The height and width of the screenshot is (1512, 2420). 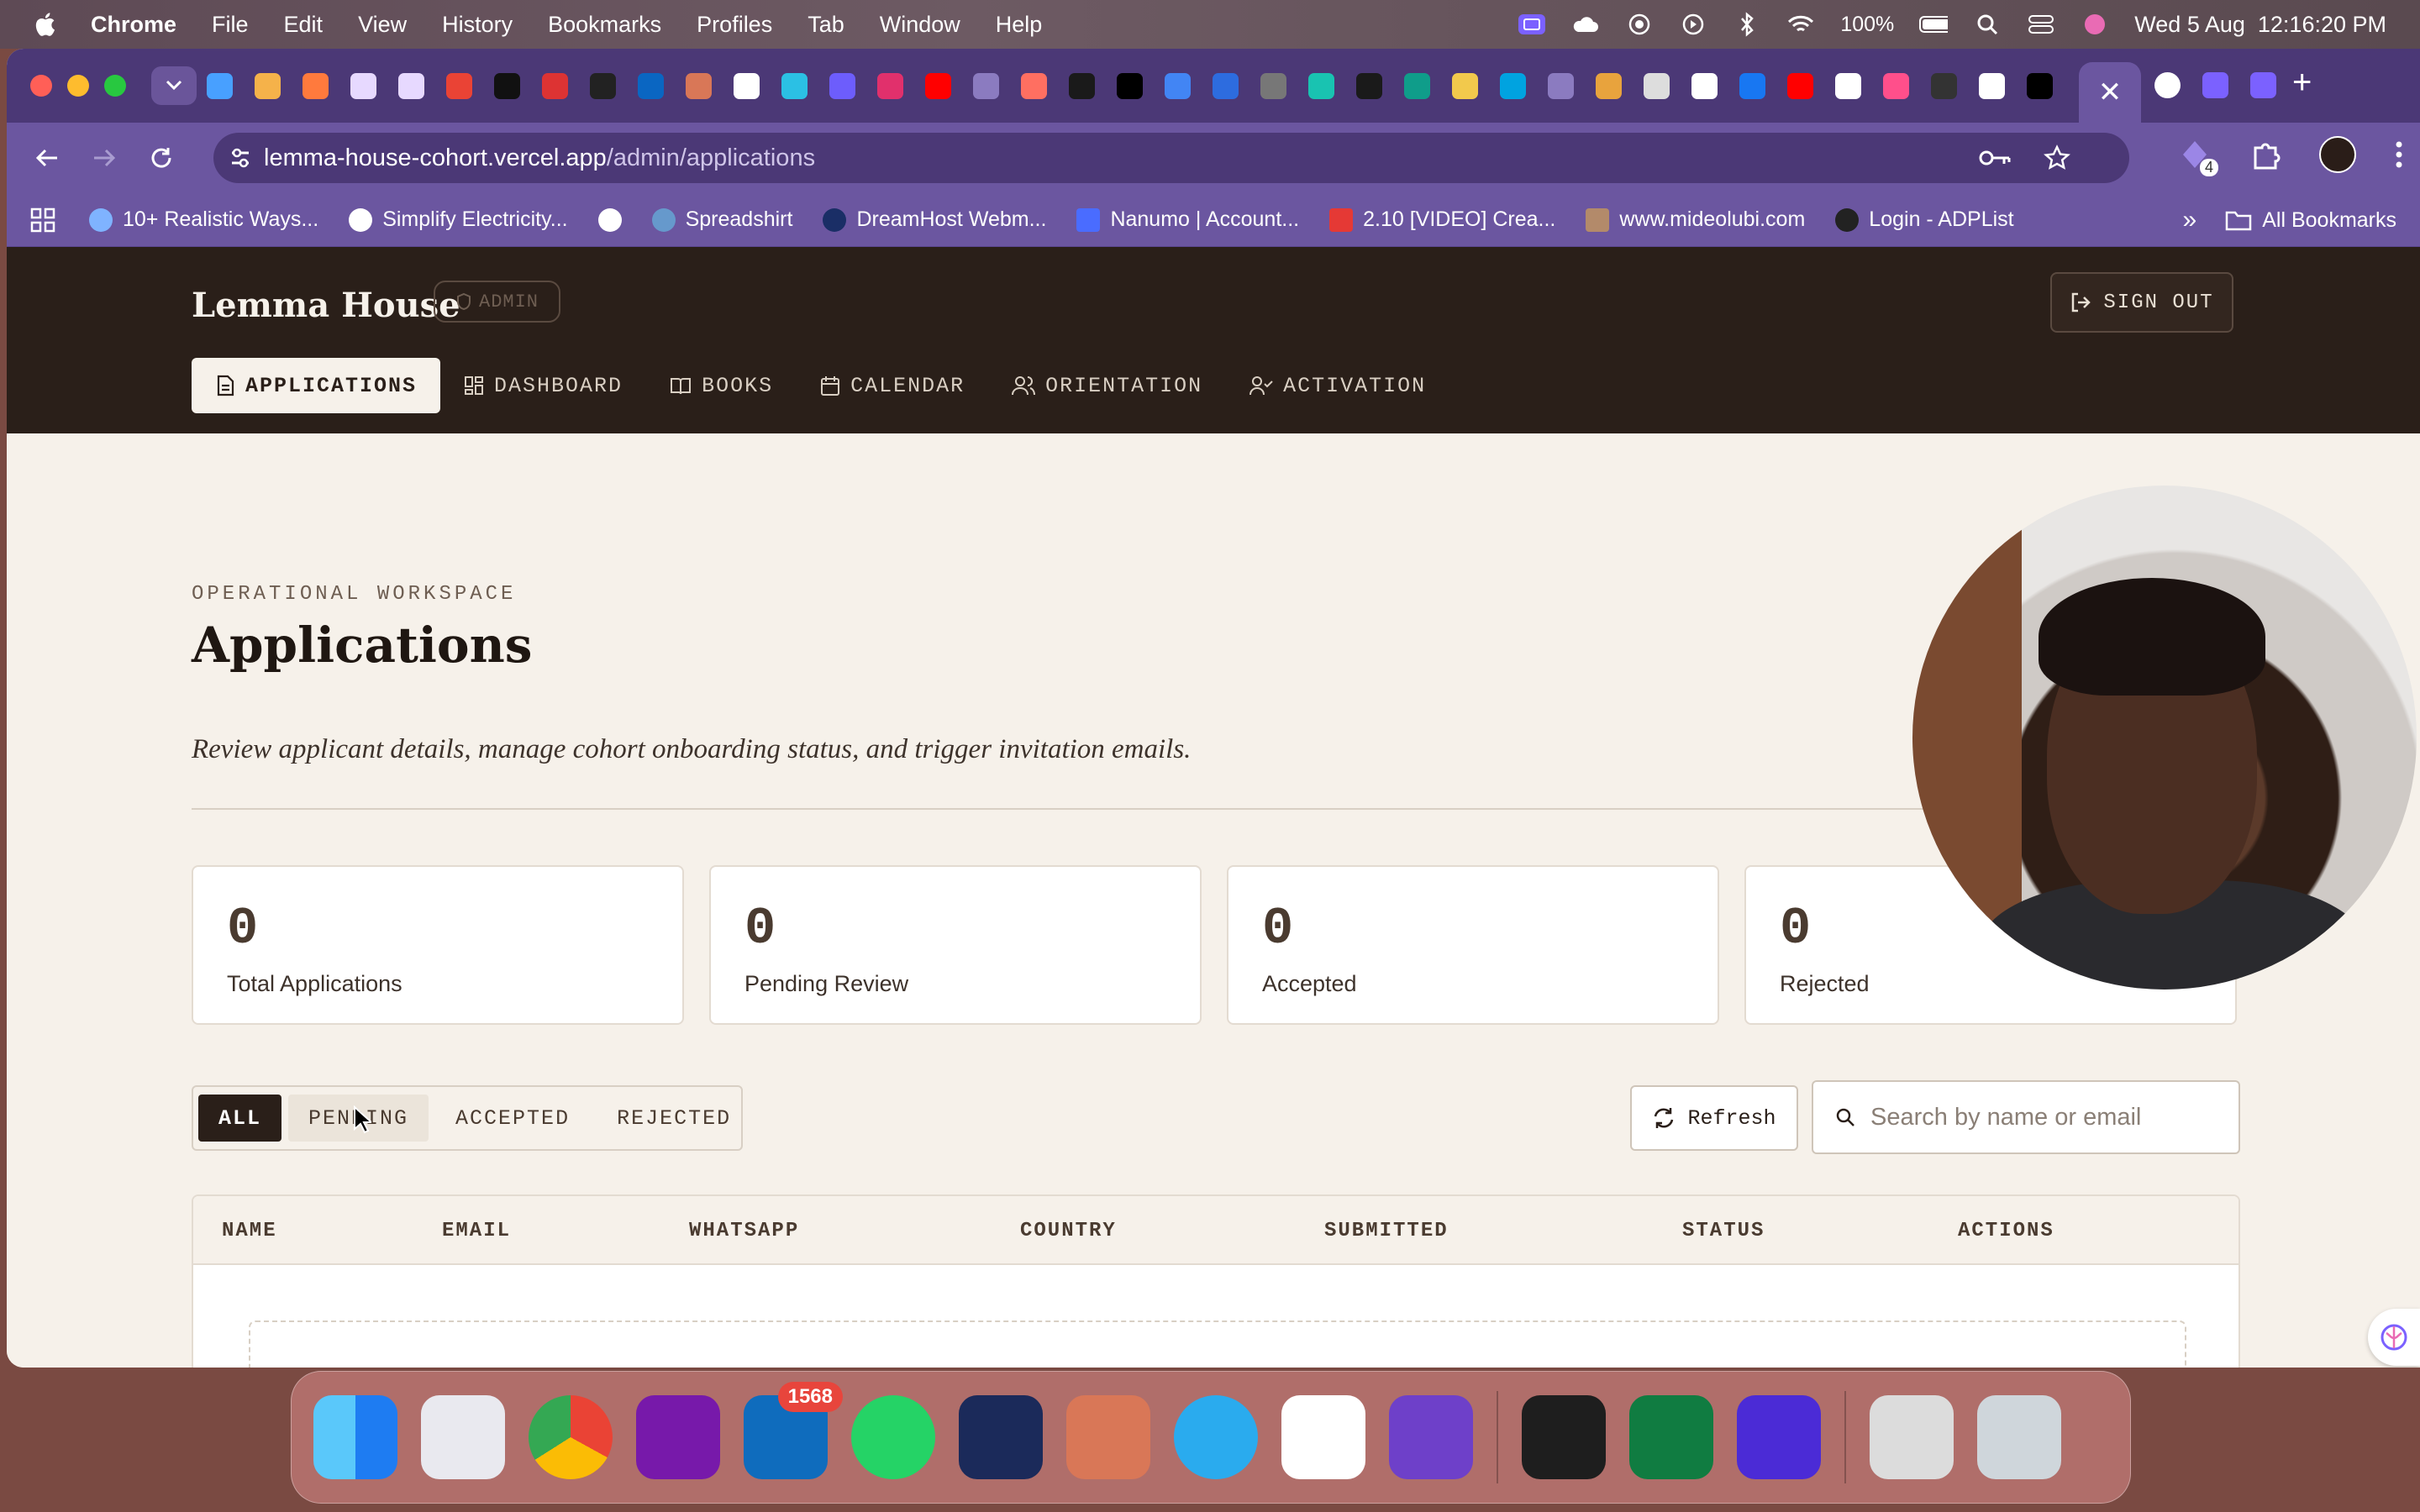 What do you see at coordinates (2266, 154) in the screenshot?
I see `extensions-puzzle-icon` at bounding box center [2266, 154].